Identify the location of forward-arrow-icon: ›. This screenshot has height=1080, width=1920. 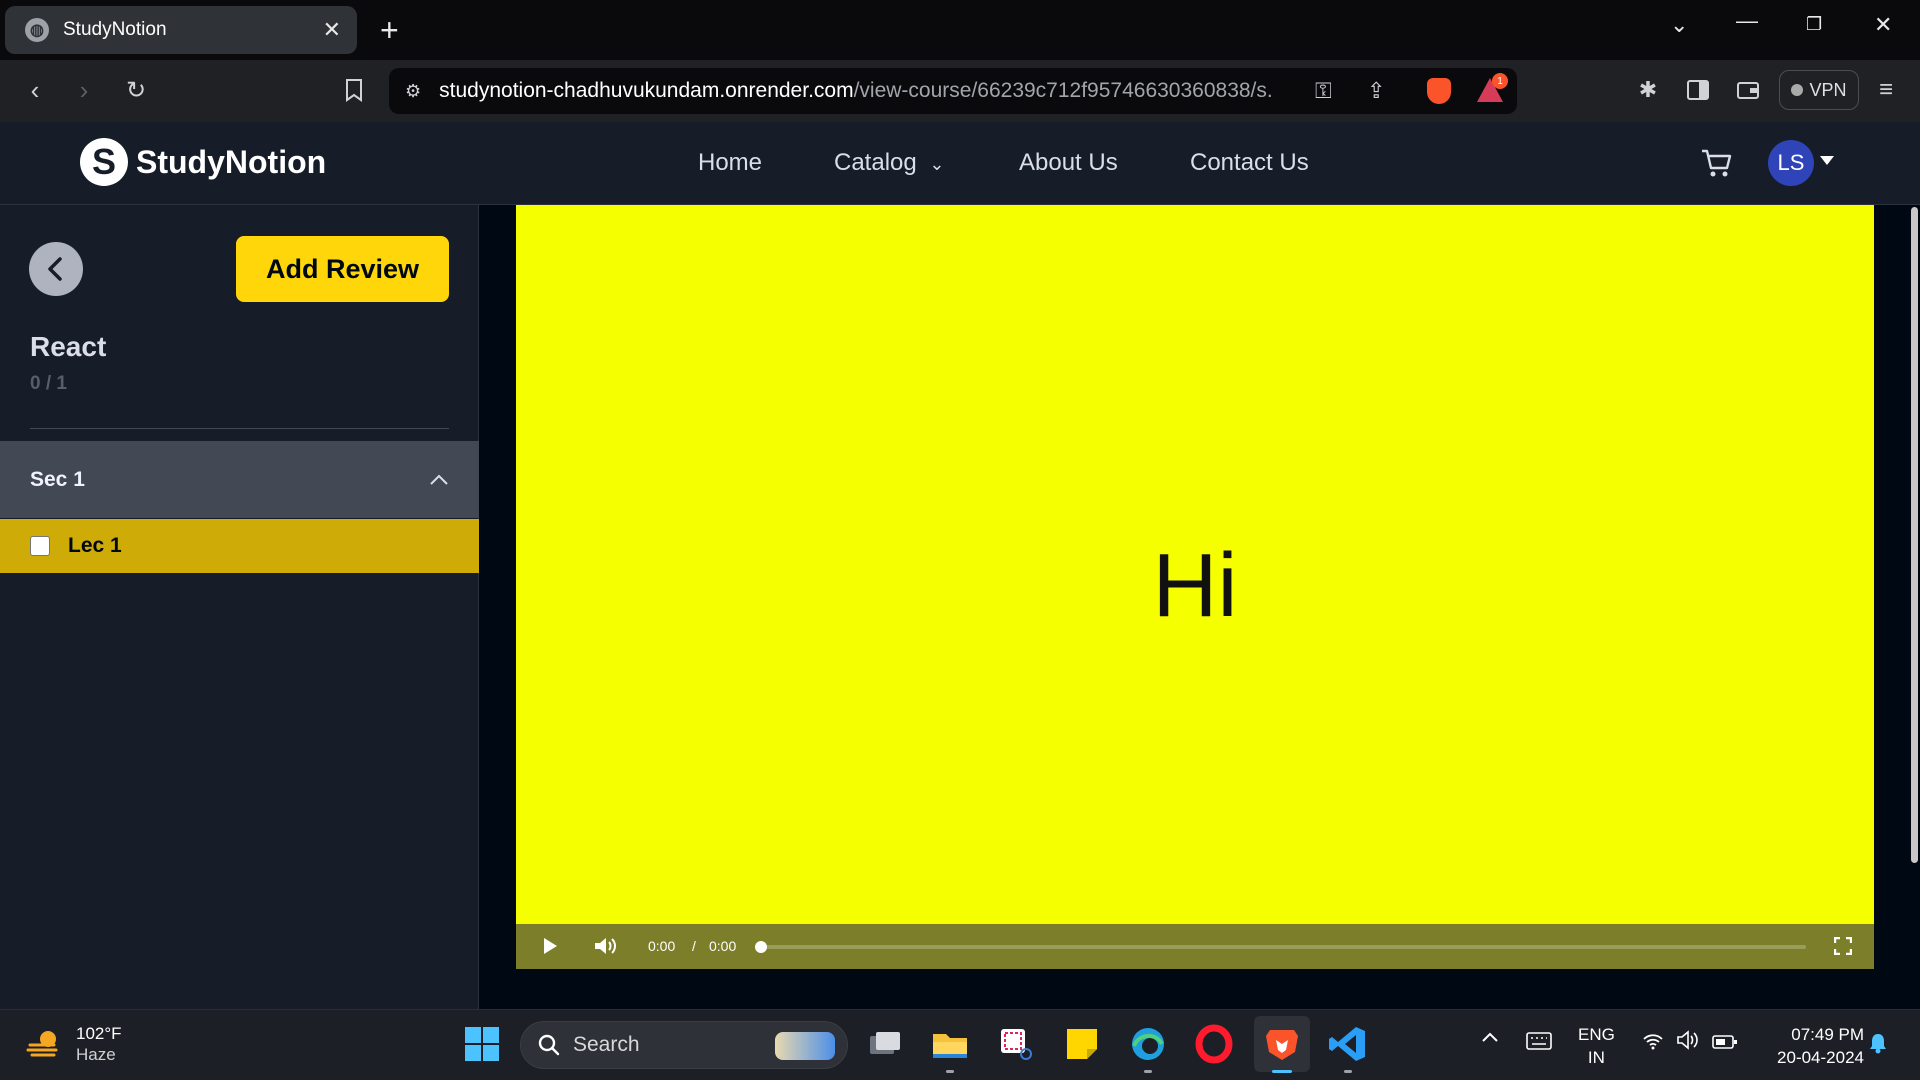
(84, 90).